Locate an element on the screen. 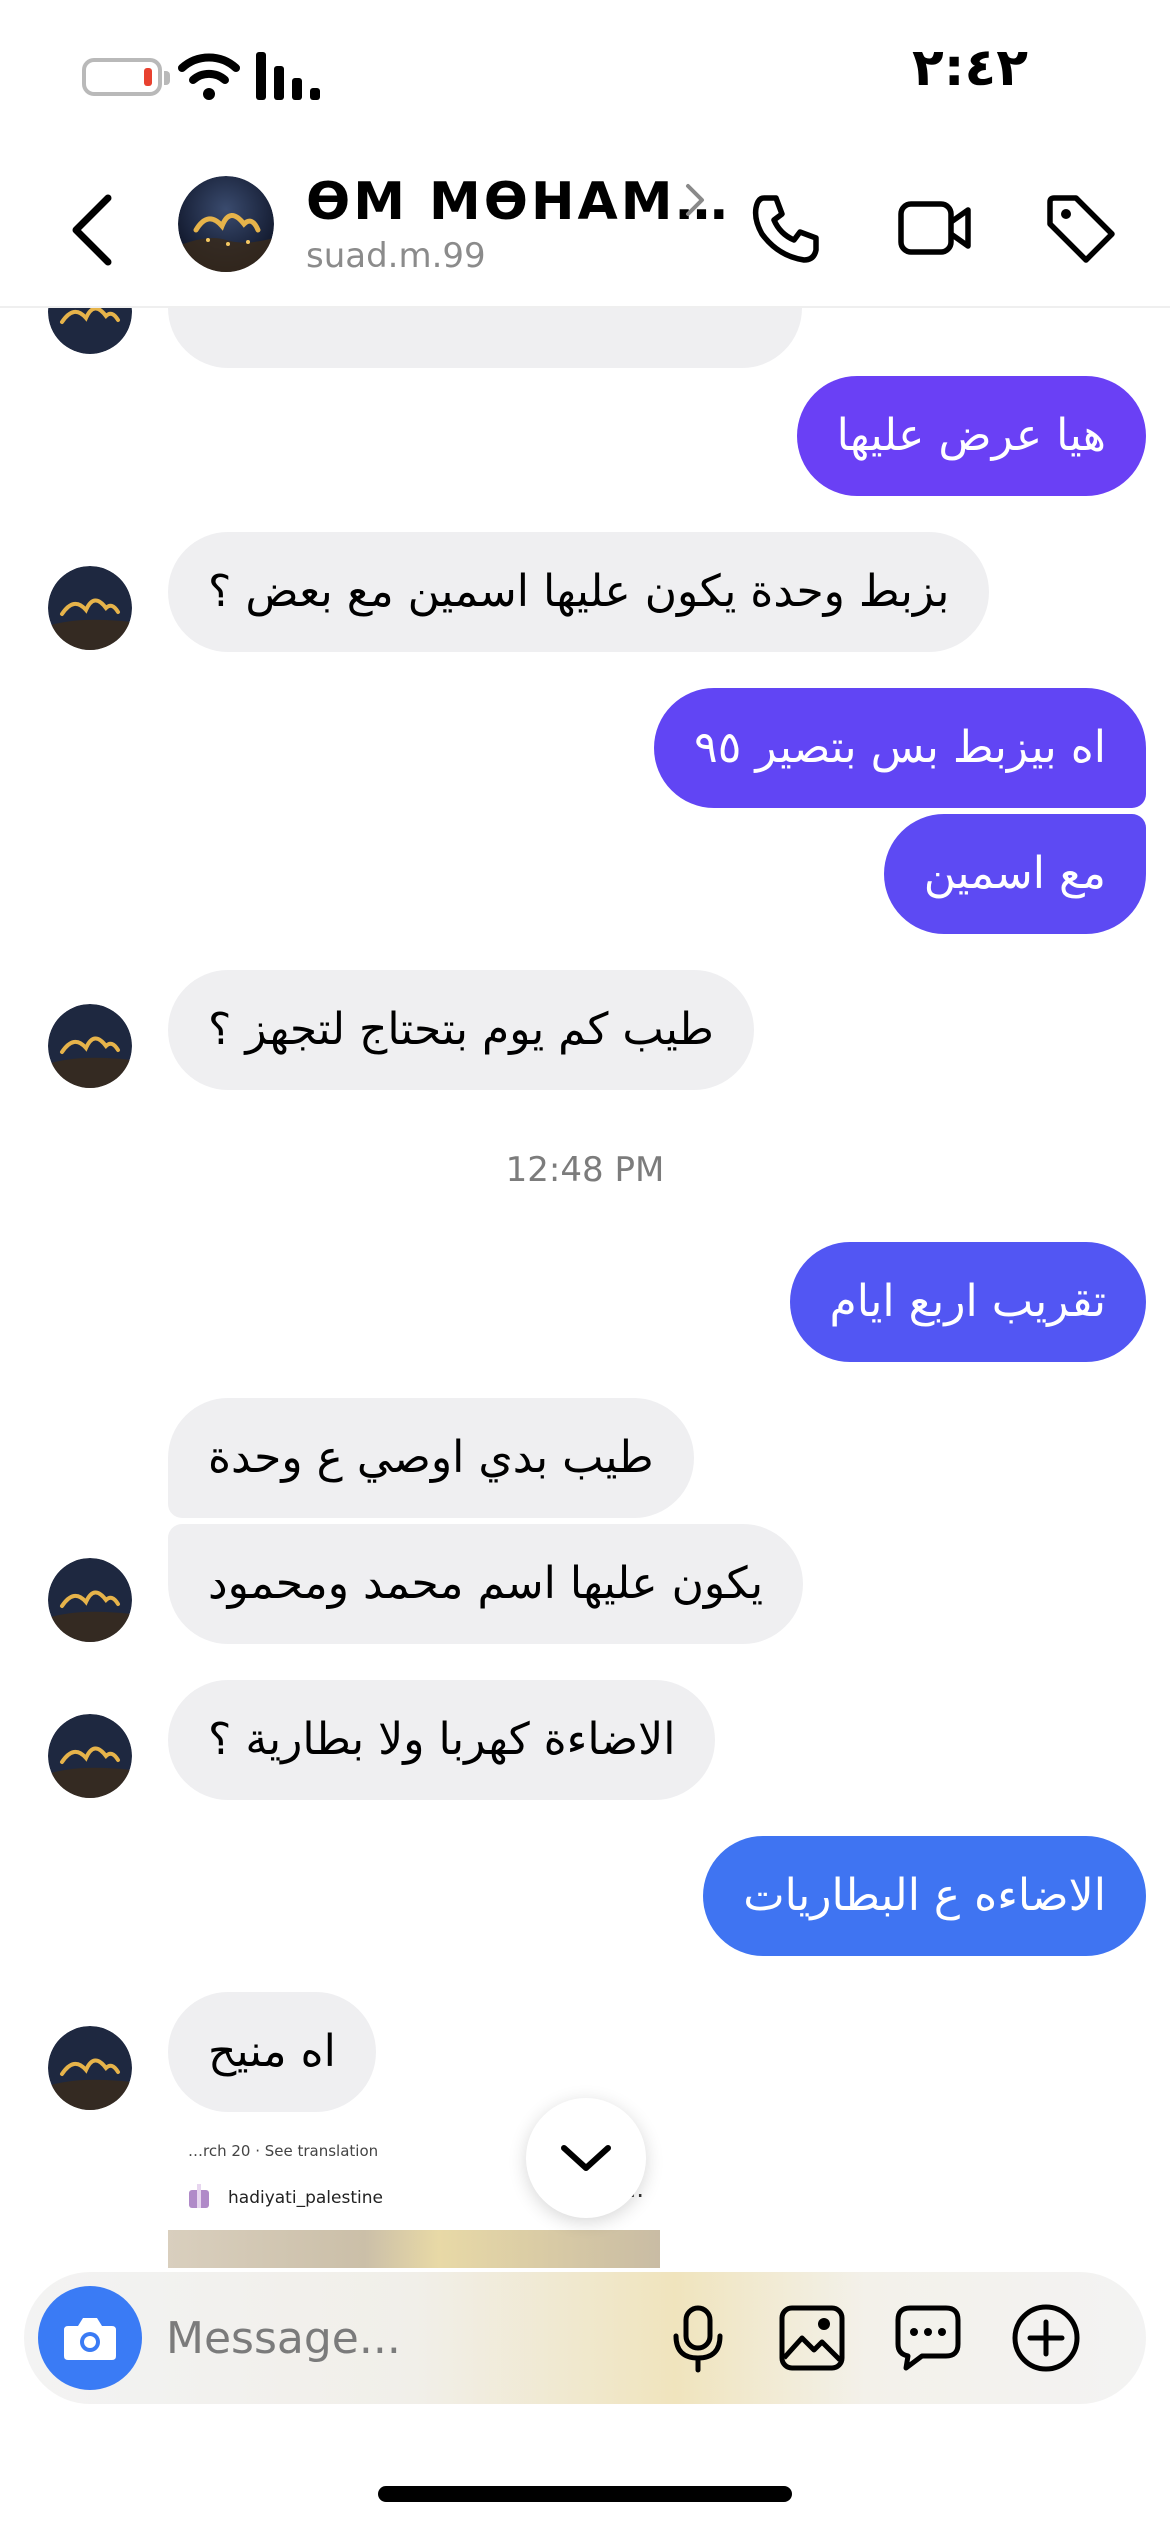 The image size is (1170, 2532). message-bubble-incoming: طيب كم يوم بتحتاج لتجهز ؟ is located at coordinates (461, 1030).